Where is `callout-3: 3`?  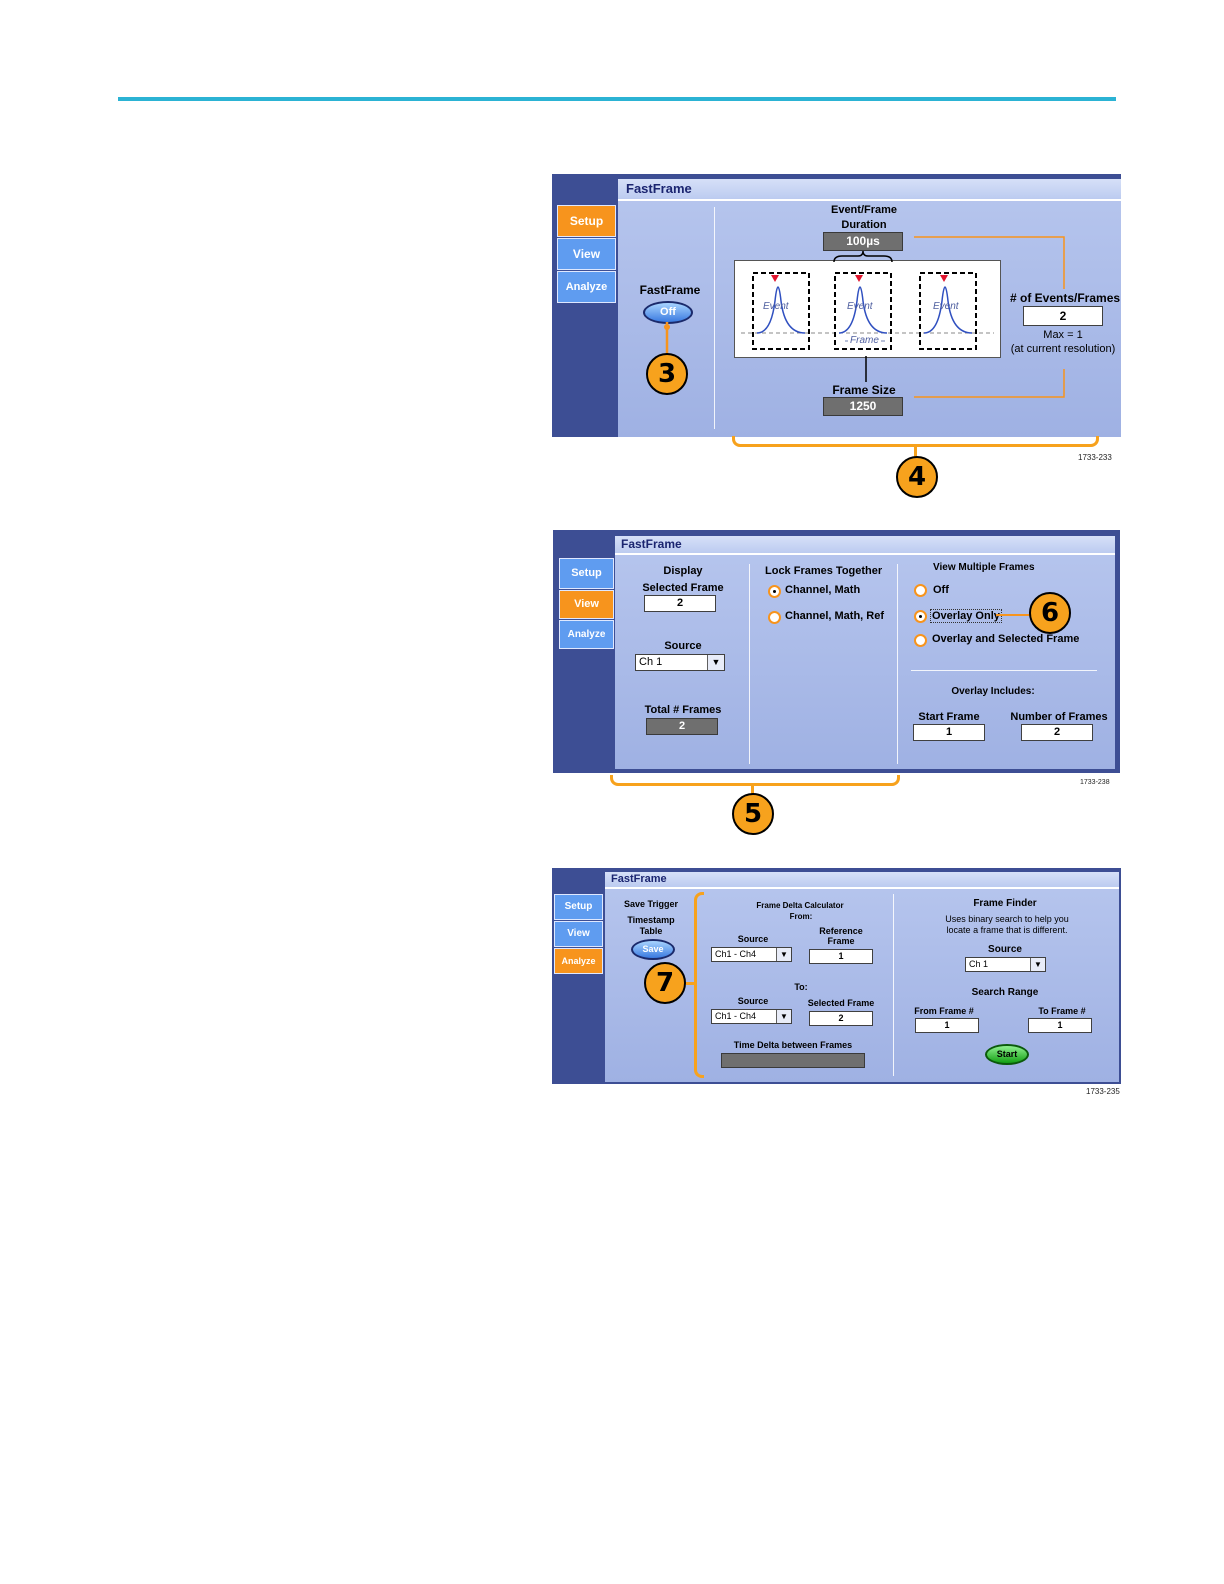 callout-3: 3 is located at coordinates (667, 374).